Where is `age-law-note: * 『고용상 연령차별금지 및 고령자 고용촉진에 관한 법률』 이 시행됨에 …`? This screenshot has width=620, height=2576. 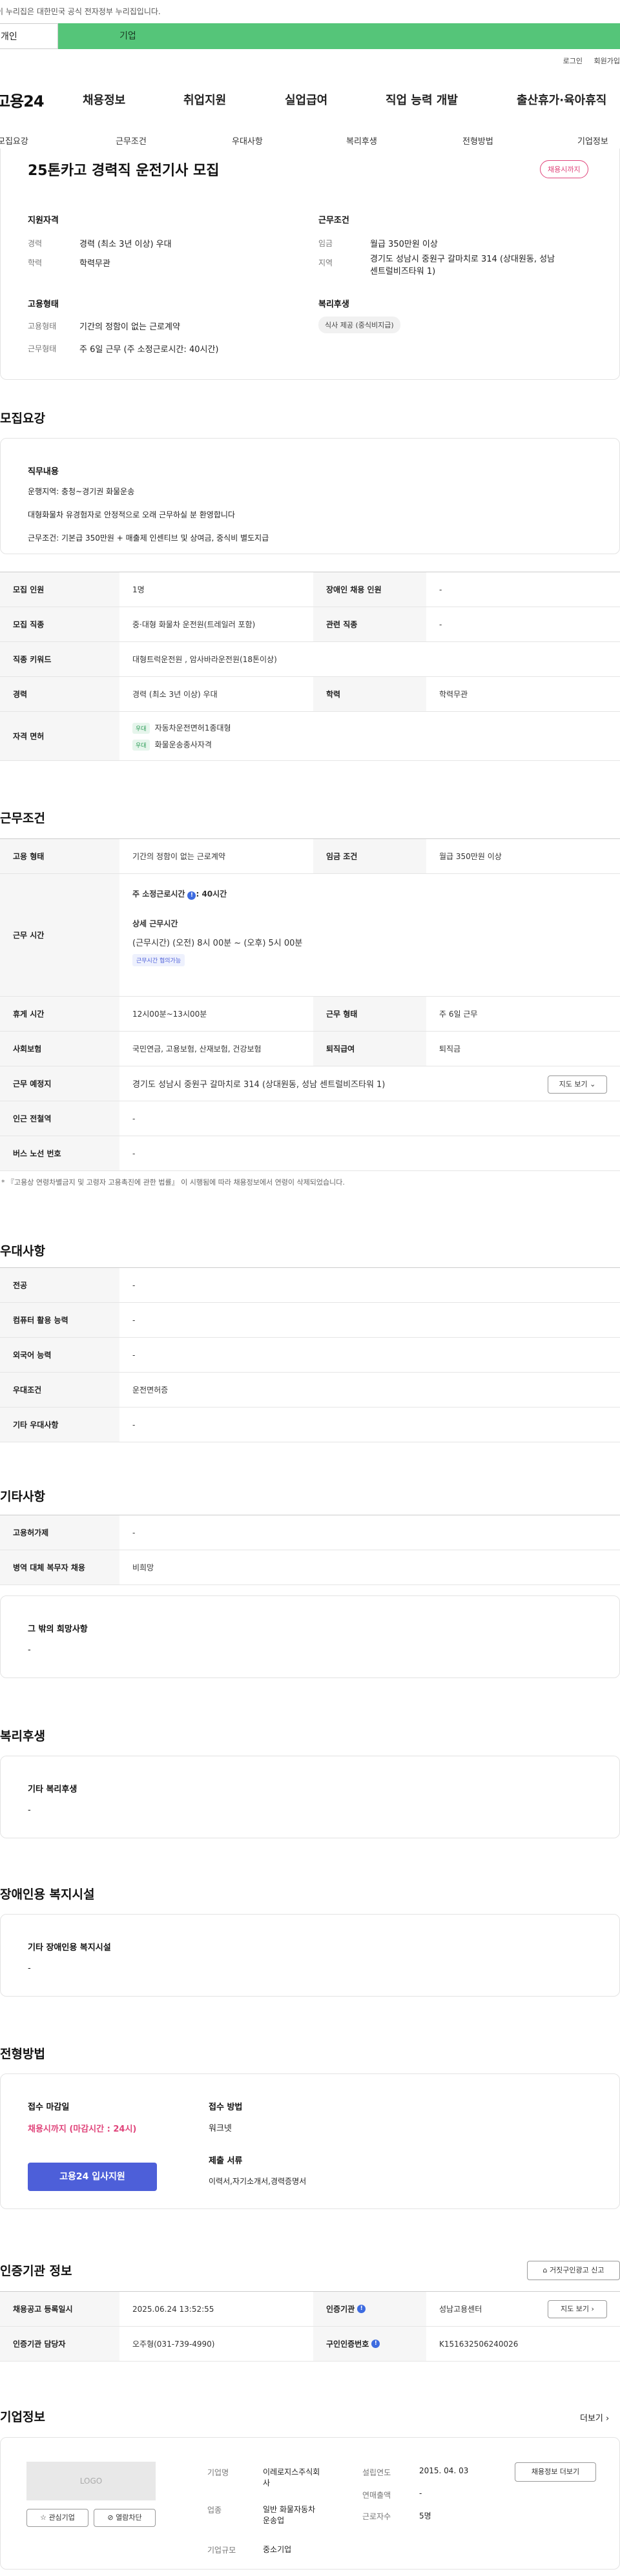 age-law-note: * 『고용상 연령차별금지 및 고령자 고용촉진에 관한 법률』 이 시행됨에 … is located at coordinates (173, 1182).